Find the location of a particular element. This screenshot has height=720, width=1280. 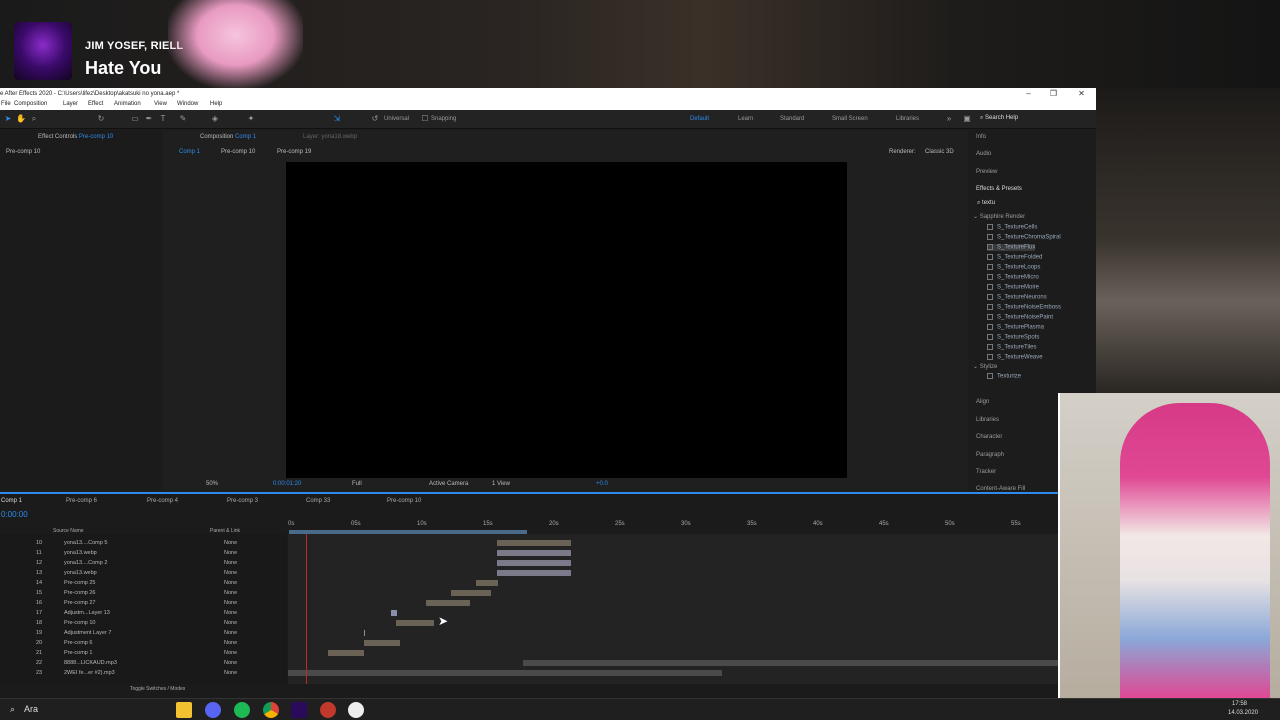

camera-dropdown: Active Camera is located at coordinates (448, 484).